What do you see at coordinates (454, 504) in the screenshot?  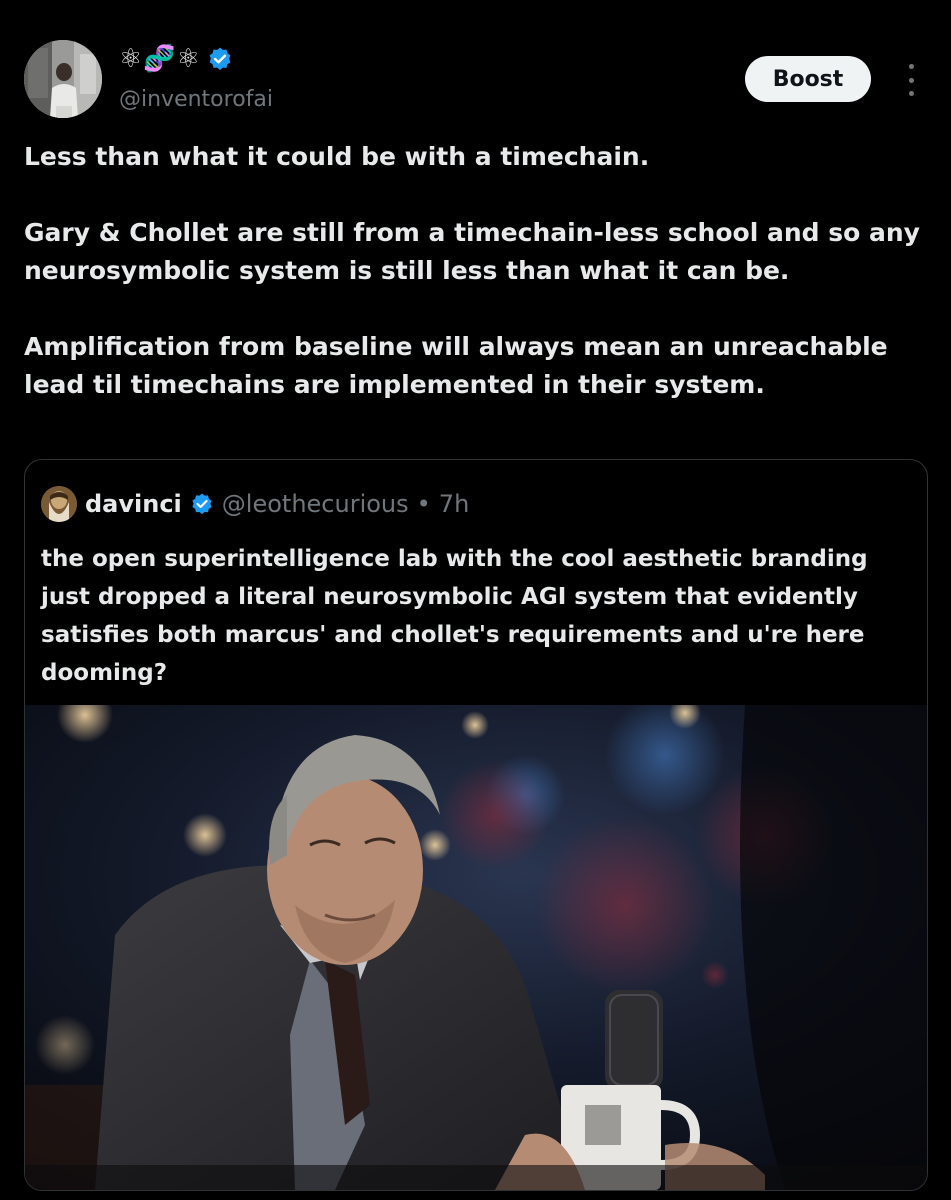 I see `quoted-post-time: 7h` at bounding box center [454, 504].